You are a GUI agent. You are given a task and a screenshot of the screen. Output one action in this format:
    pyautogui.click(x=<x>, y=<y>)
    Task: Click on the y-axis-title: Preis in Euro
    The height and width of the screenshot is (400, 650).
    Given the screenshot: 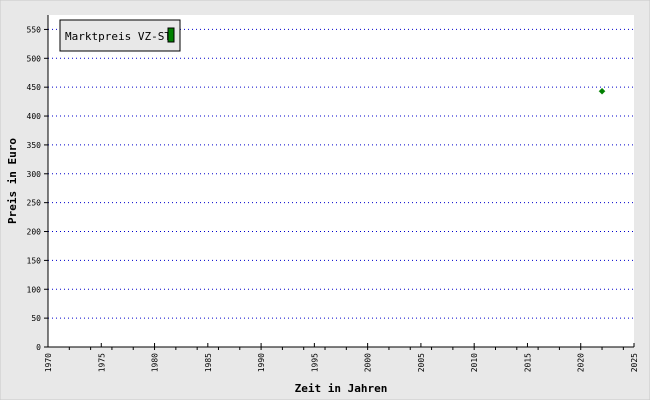 What is the action you would take?
    pyautogui.click(x=12, y=181)
    